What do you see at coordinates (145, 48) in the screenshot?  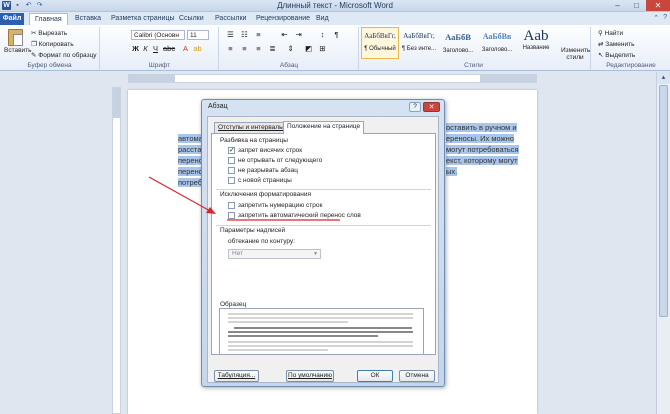 I see `italic-button: К` at bounding box center [145, 48].